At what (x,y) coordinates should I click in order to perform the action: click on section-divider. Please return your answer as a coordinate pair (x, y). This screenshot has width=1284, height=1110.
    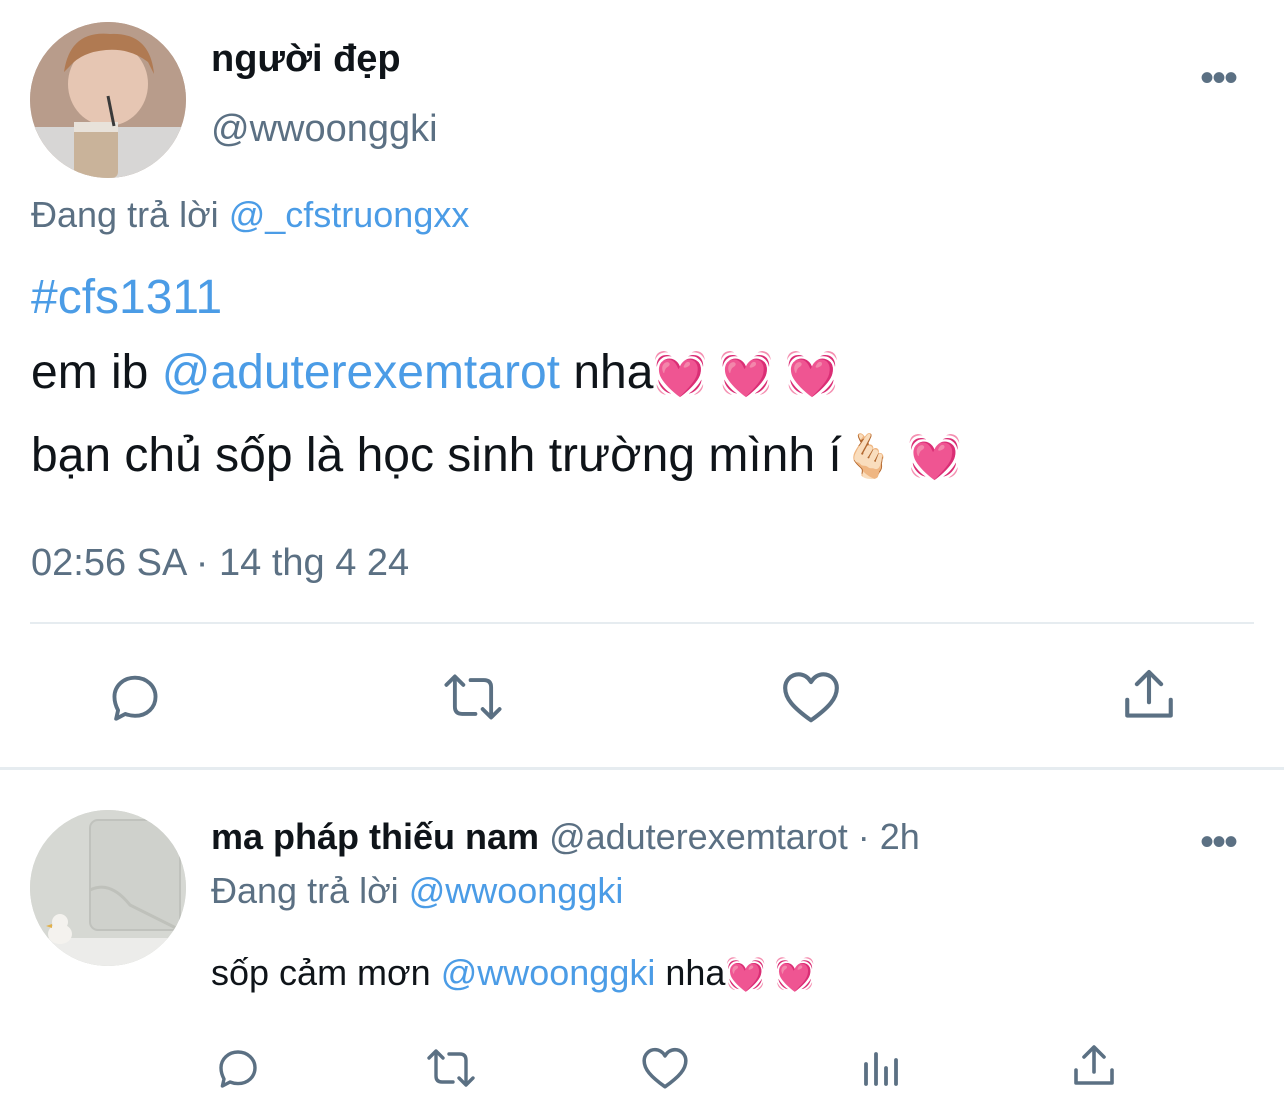
    Looking at the image, I should click on (642, 768).